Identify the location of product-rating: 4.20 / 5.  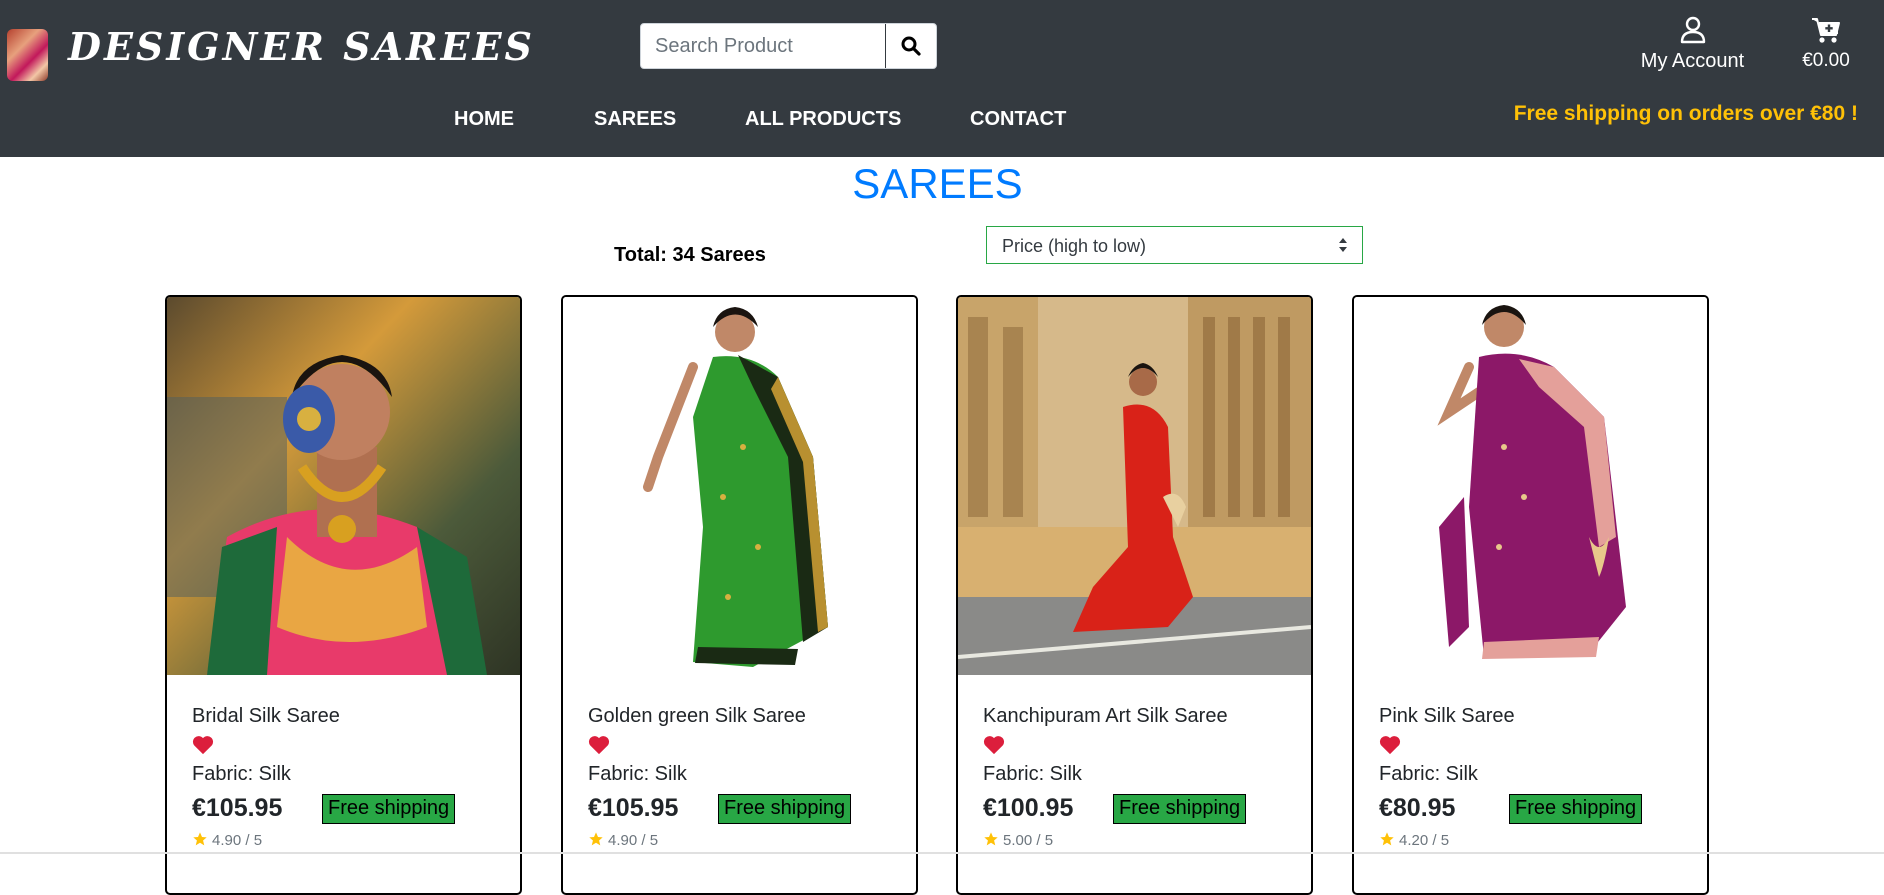
(1414, 840).